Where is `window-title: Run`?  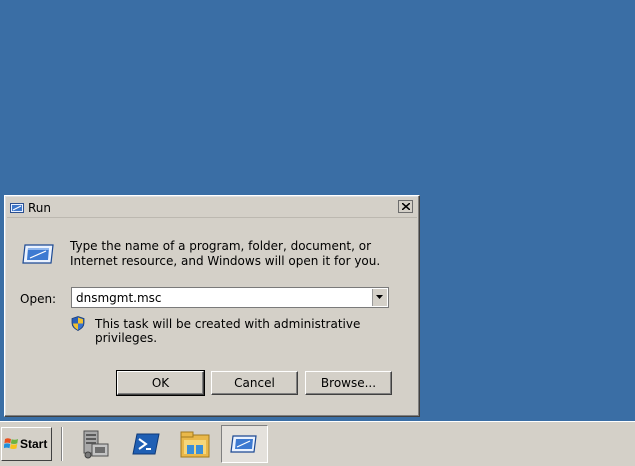 window-title: Run is located at coordinates (40, 208).